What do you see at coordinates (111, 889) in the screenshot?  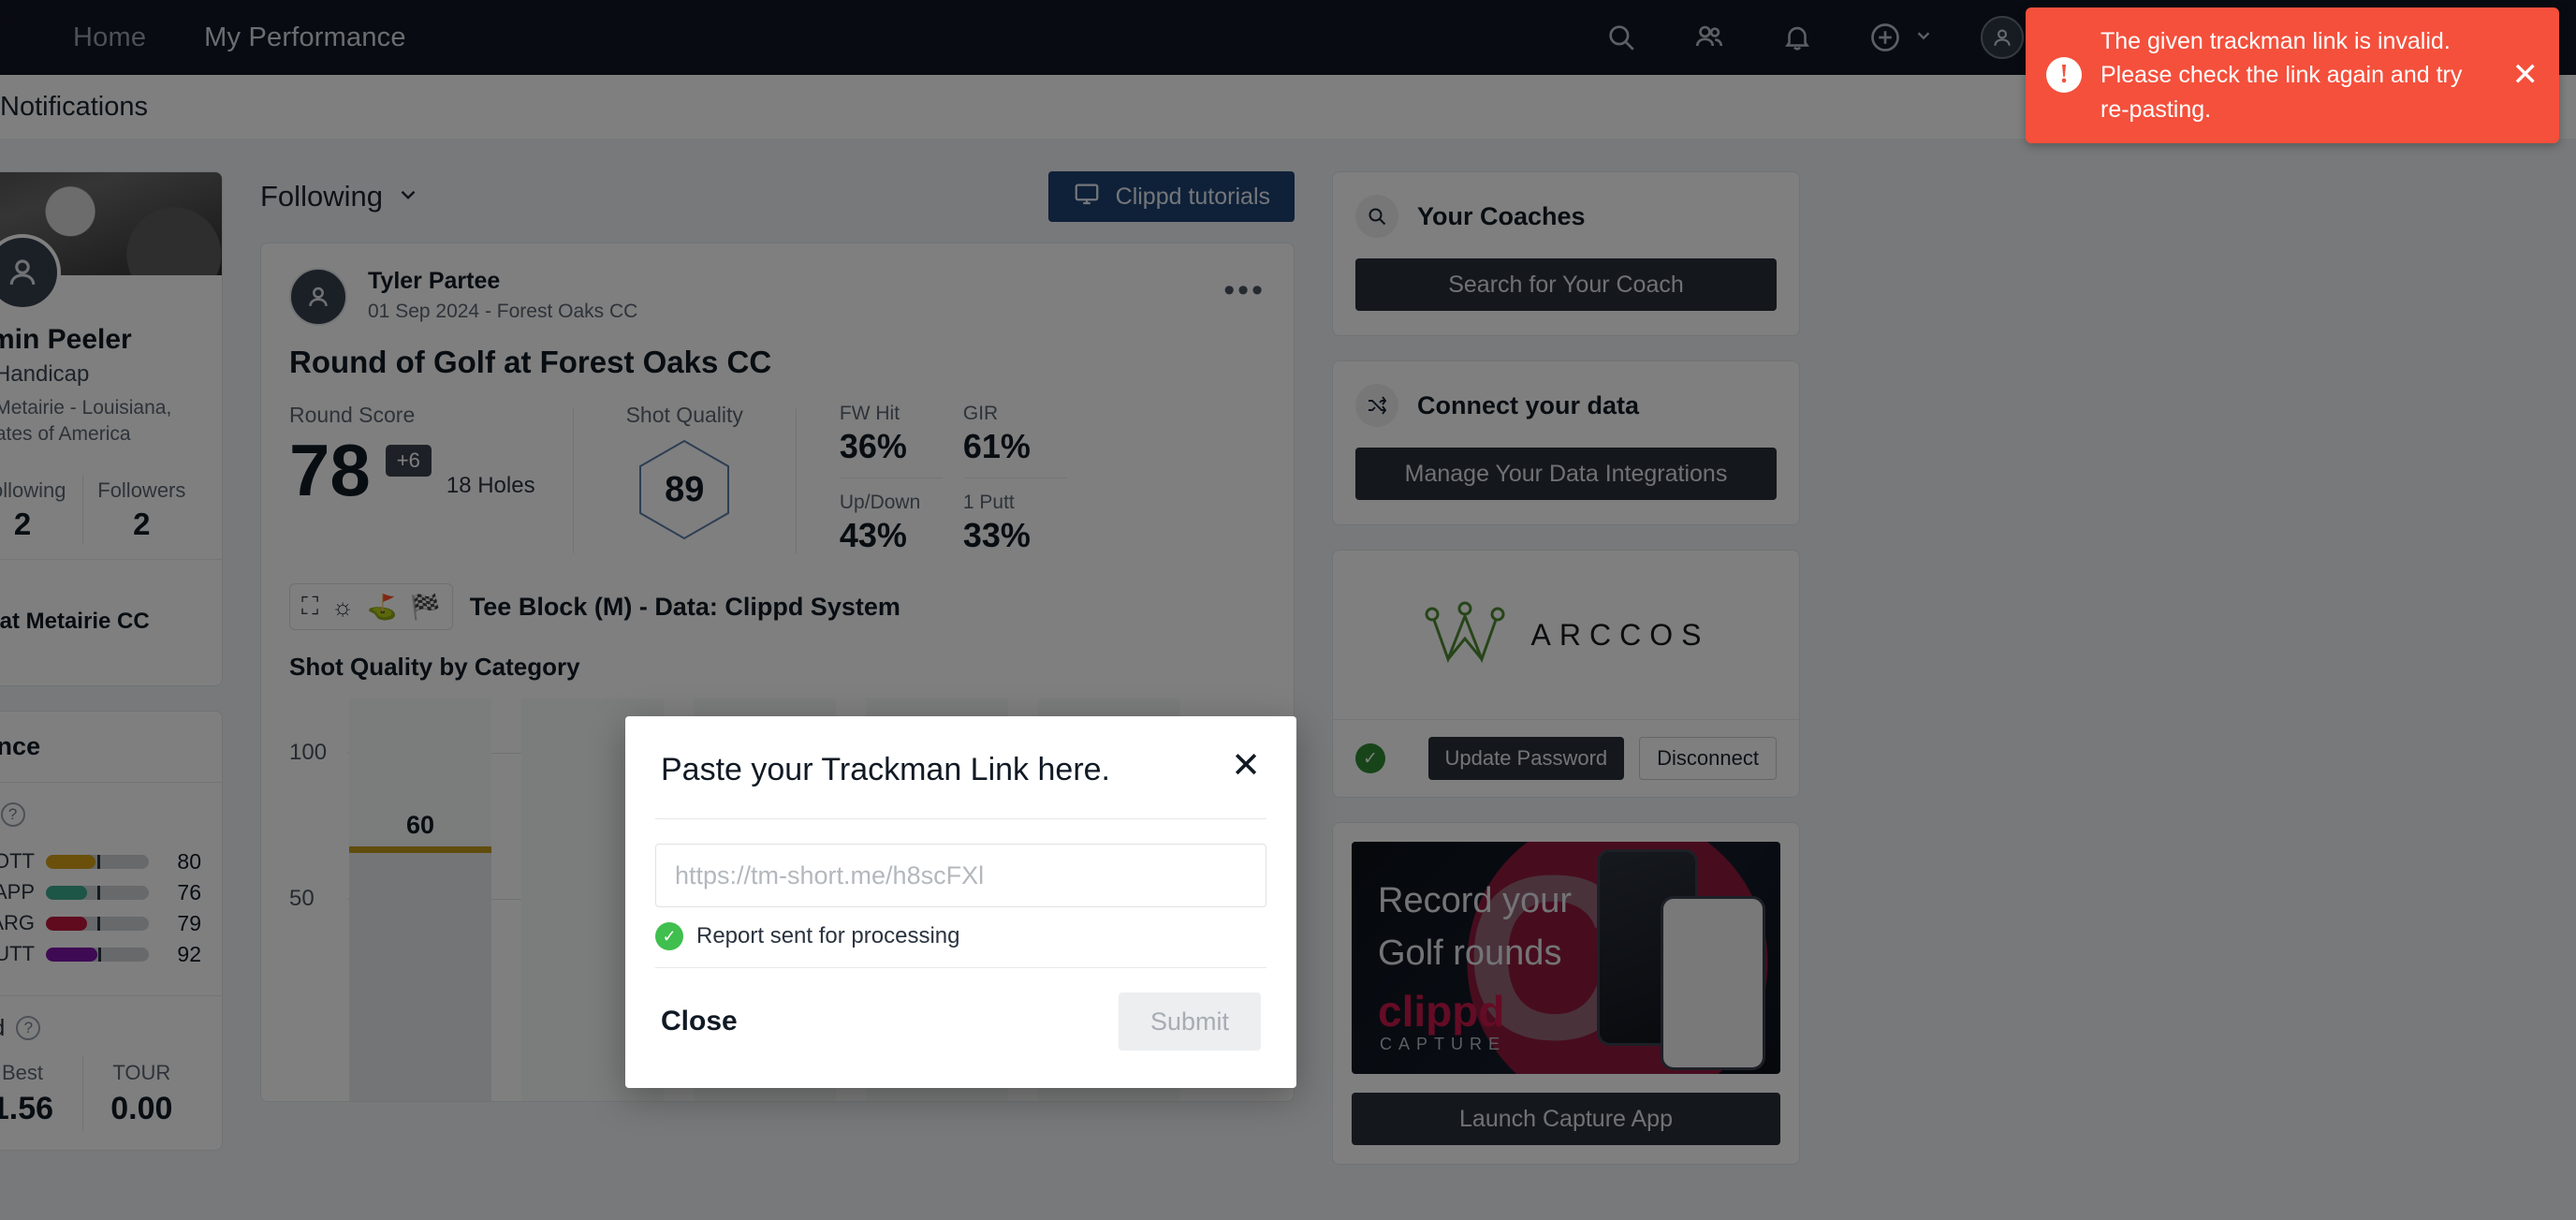 I see `player-quality-section: Player Quality ? 84` at bounding box center [111, 889].